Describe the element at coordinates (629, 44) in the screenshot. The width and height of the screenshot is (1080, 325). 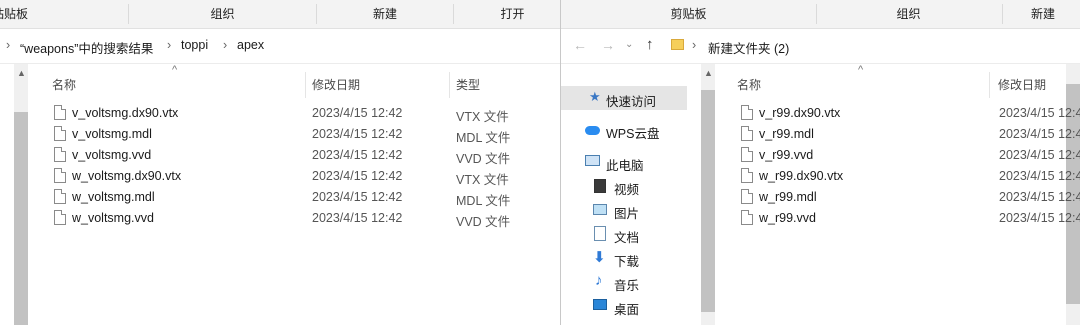
I see `chevron-down-icon: ⌄` at that location.